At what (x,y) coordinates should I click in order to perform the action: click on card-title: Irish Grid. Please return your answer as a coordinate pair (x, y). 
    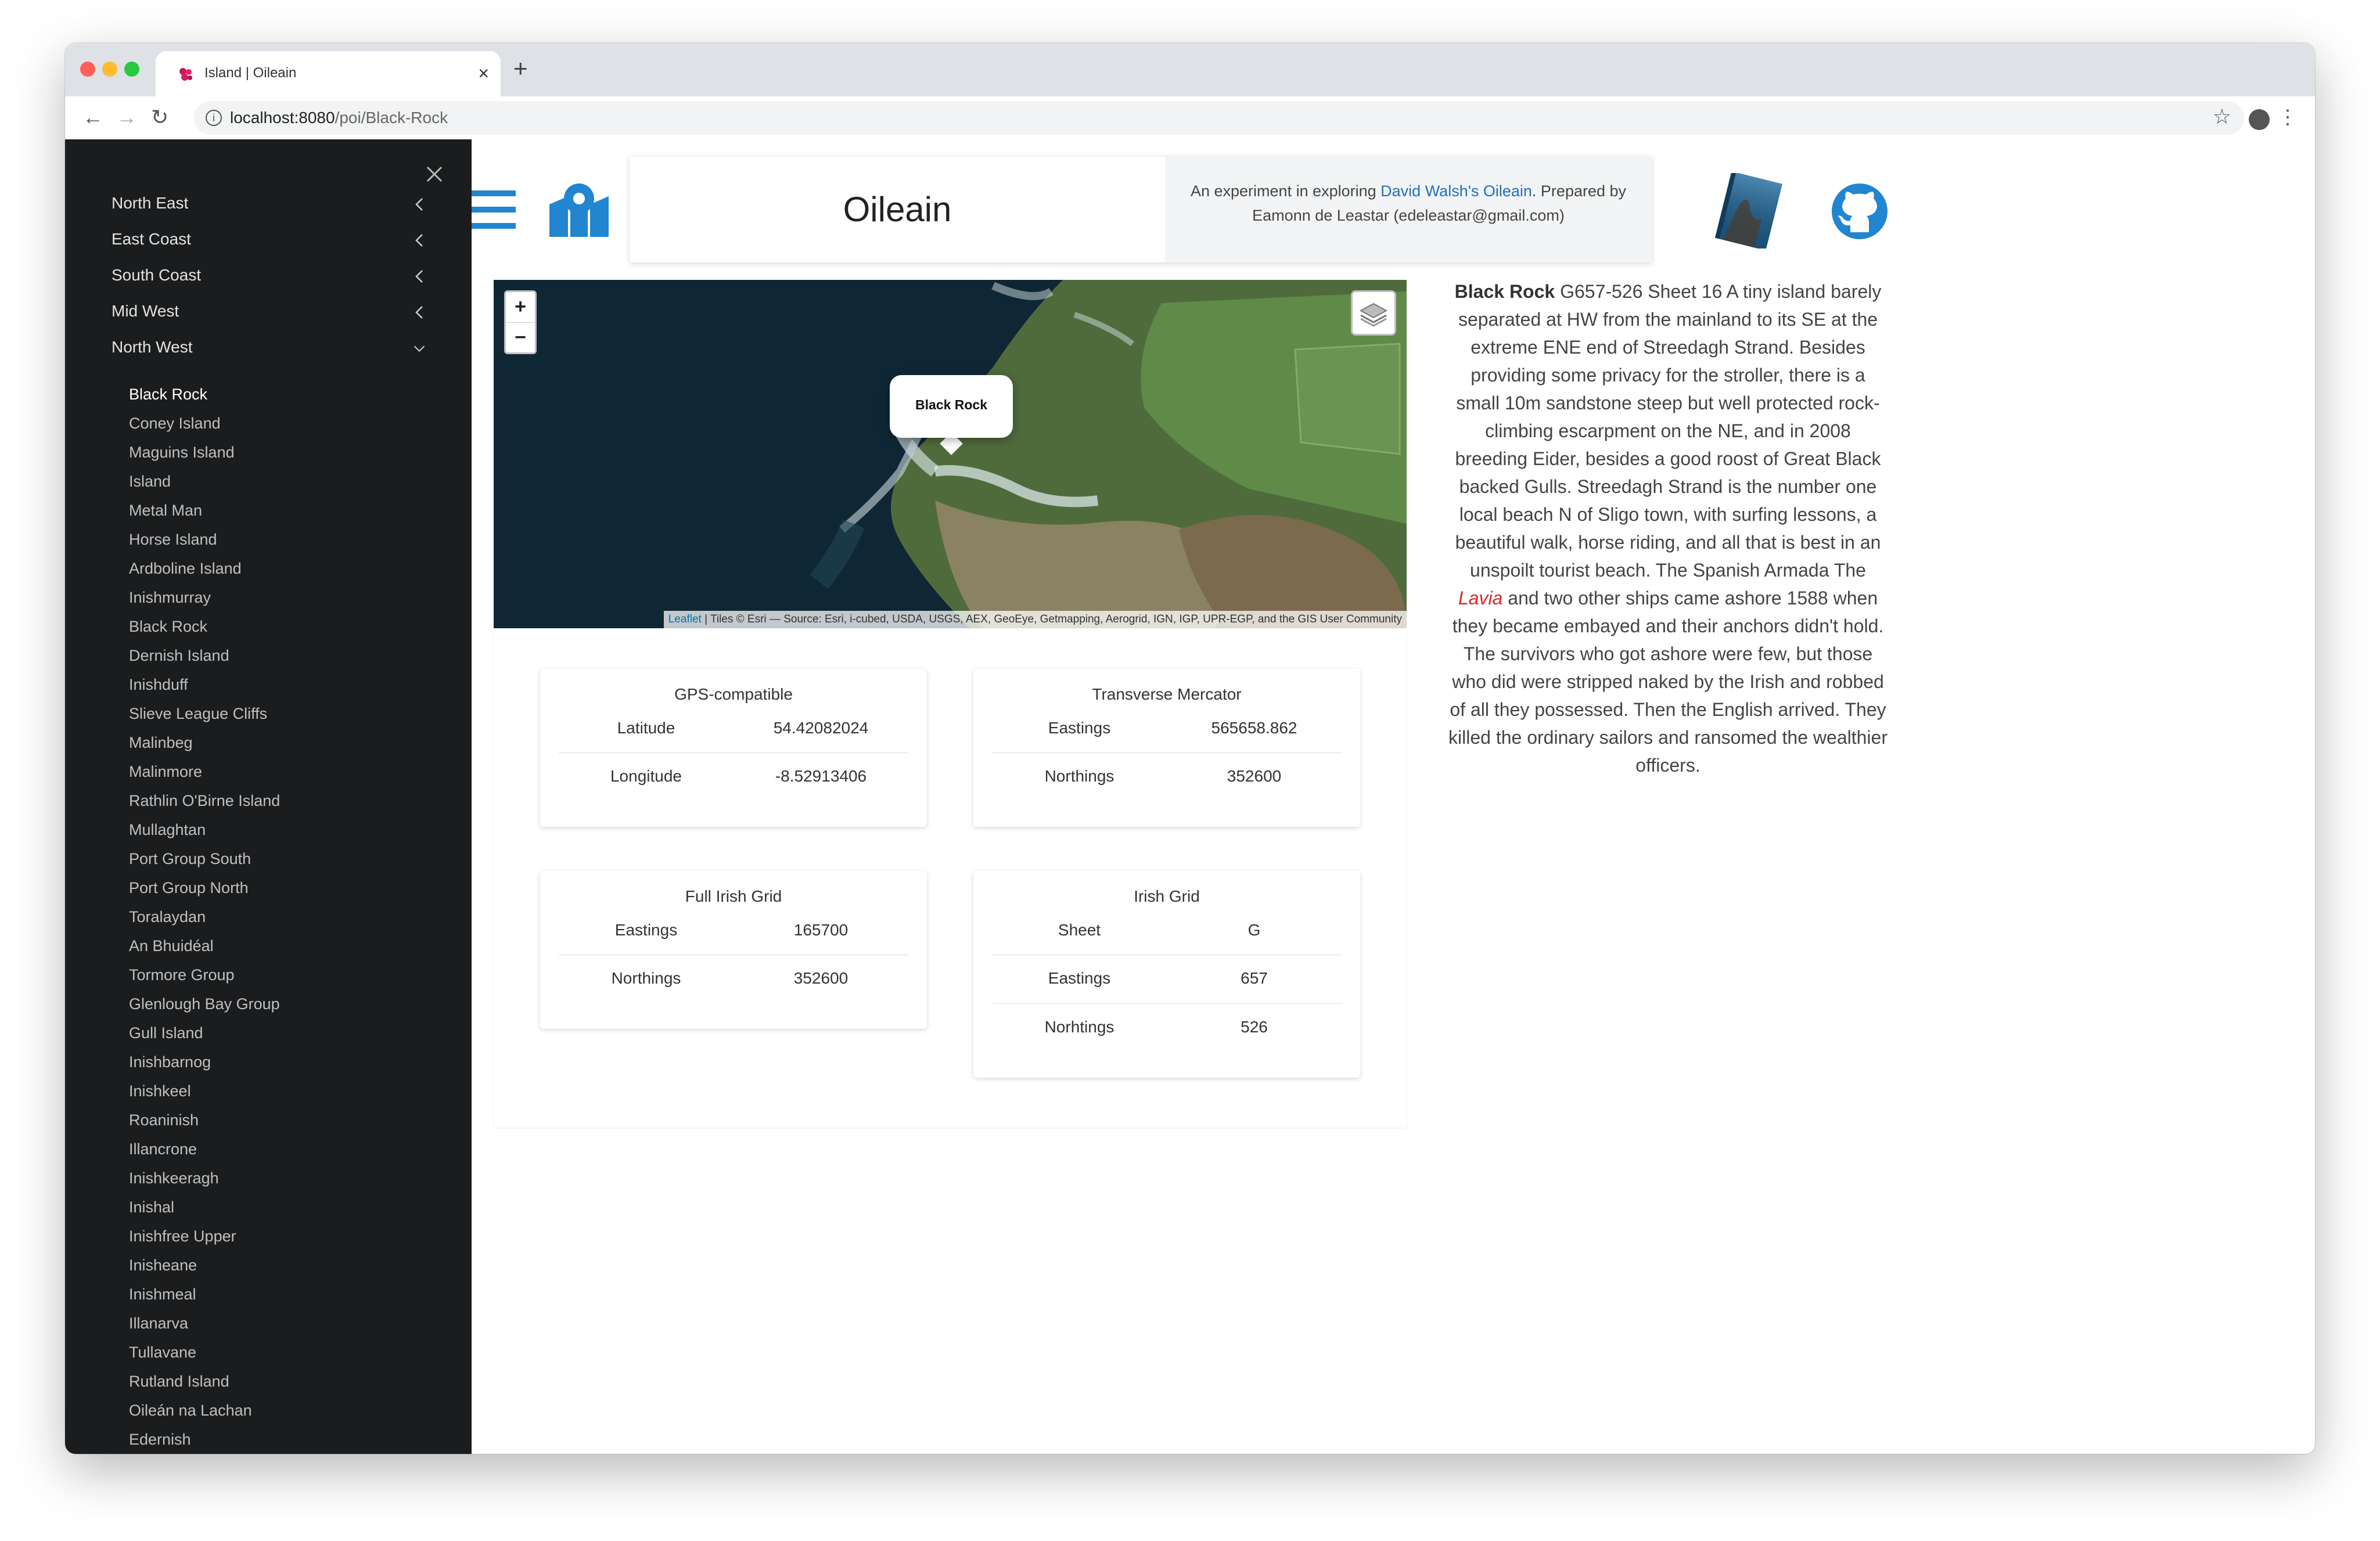
    Looking at the image, I should click on (1167, 896).